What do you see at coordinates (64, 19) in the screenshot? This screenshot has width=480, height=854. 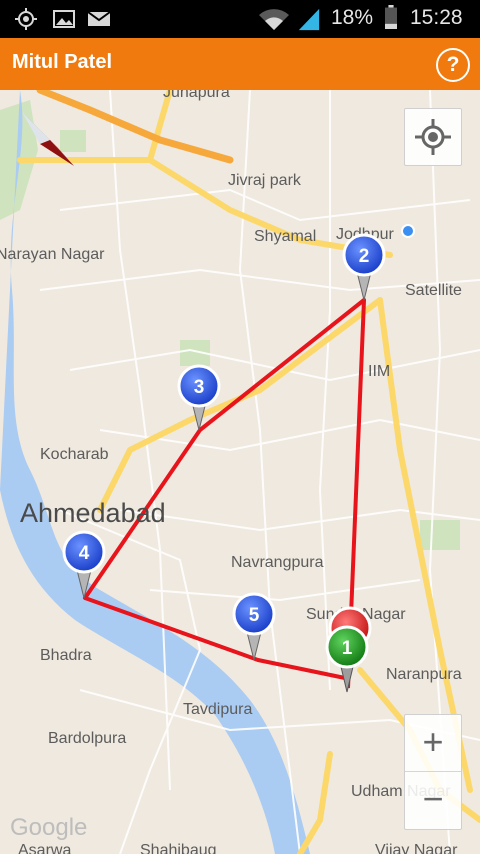 I see `image-icon` at bounding box center [64, 19].